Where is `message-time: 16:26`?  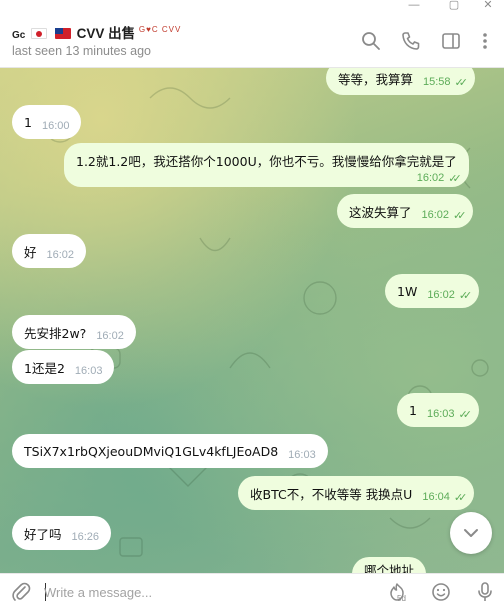
message-time: 16:26 is located at coordinates (85, 537).